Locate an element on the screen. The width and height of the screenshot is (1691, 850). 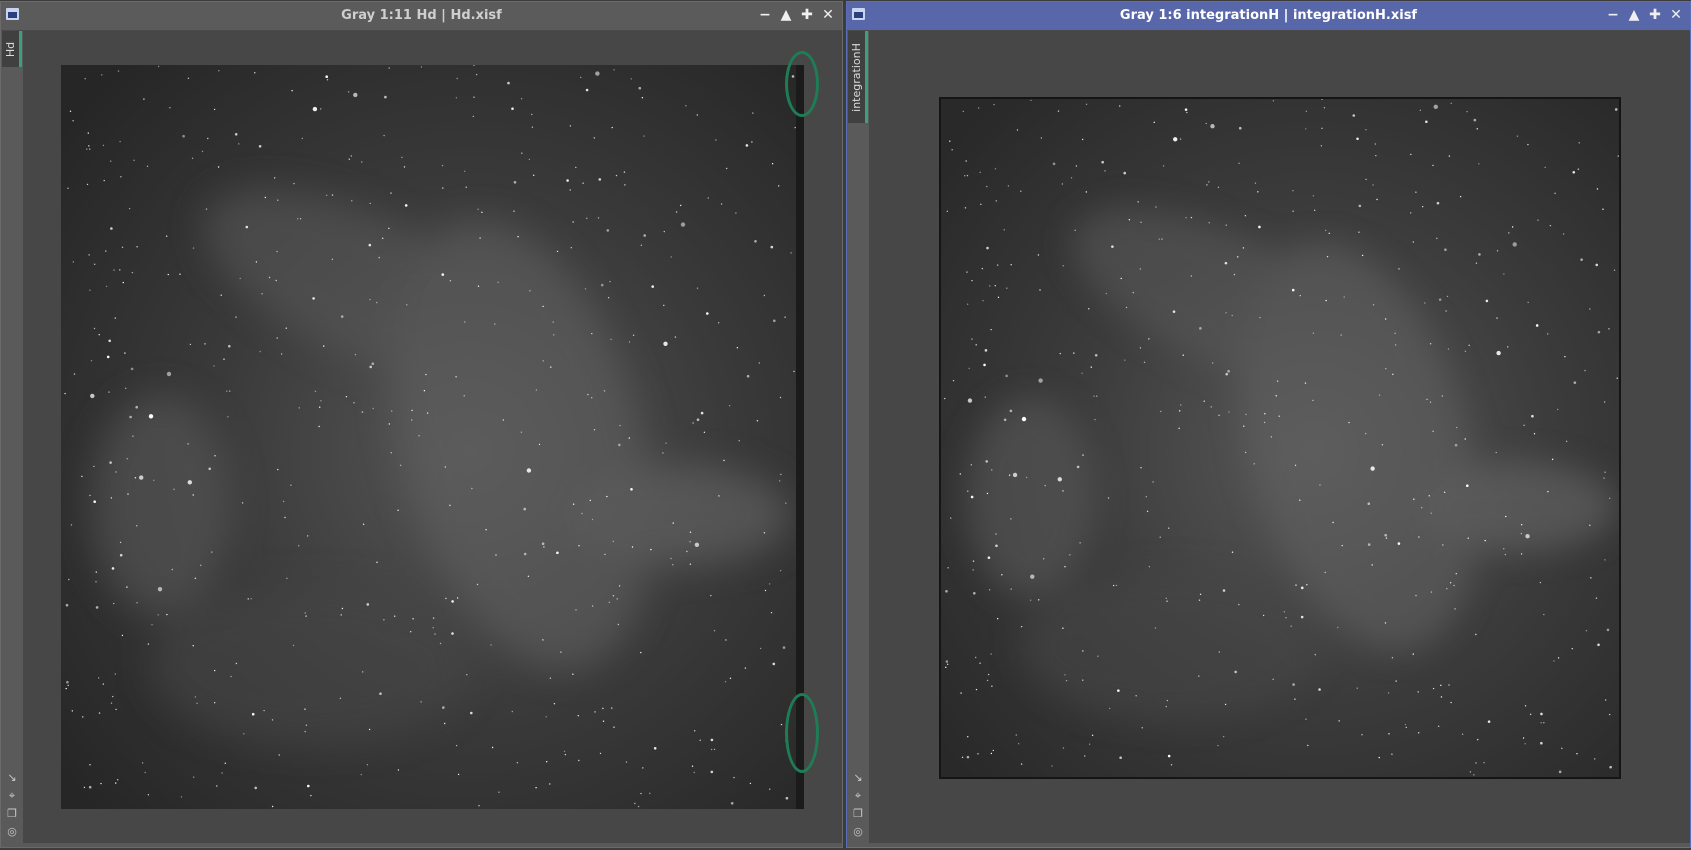
highlight-ellipse-top is located at coordinates (802, 84).